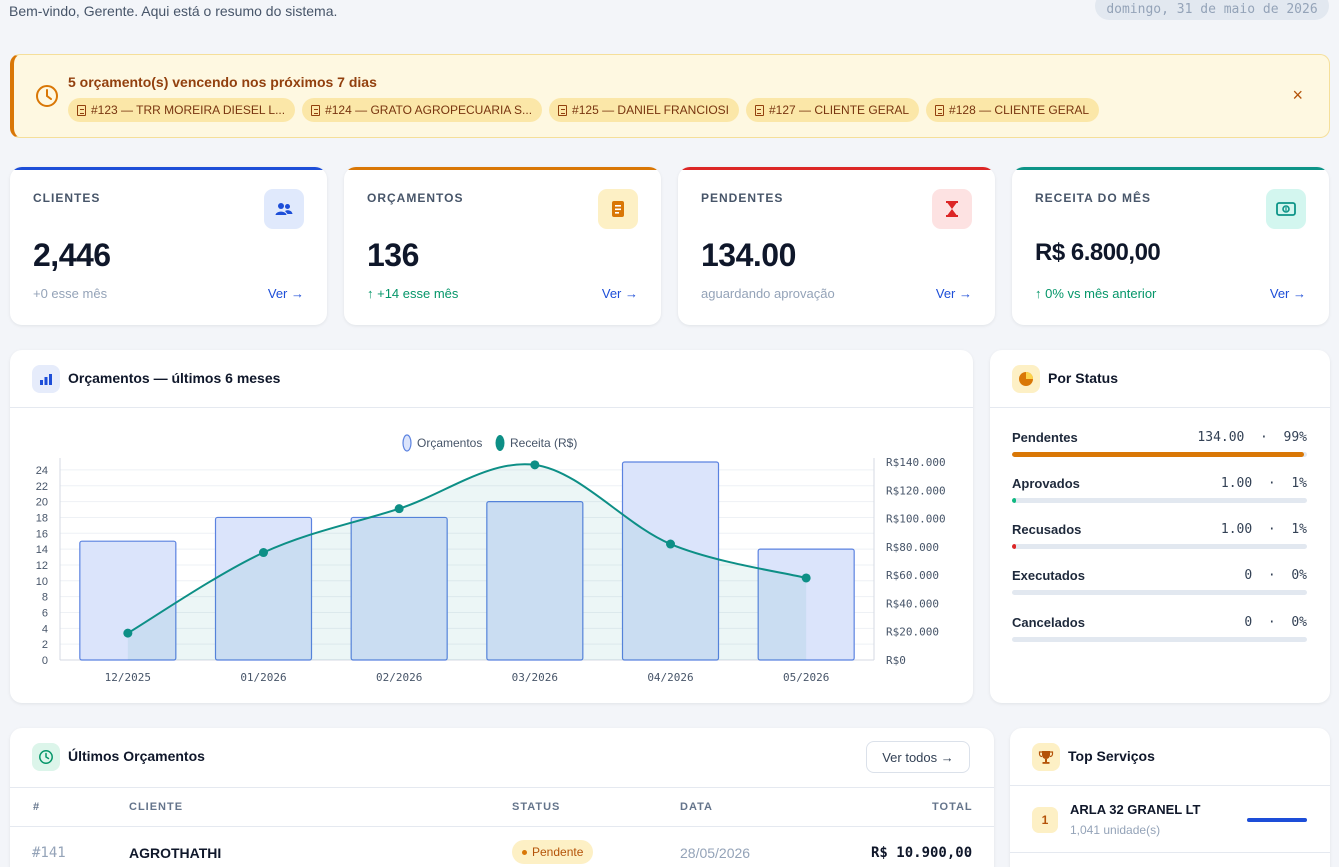 This screenshot has height=867, width=1339. What do you see at coordinates (839, 110) in the screenshot?
I see `alert-chip-label: #127 — CLIENTE GERAL` at bounding box center [839, 110].